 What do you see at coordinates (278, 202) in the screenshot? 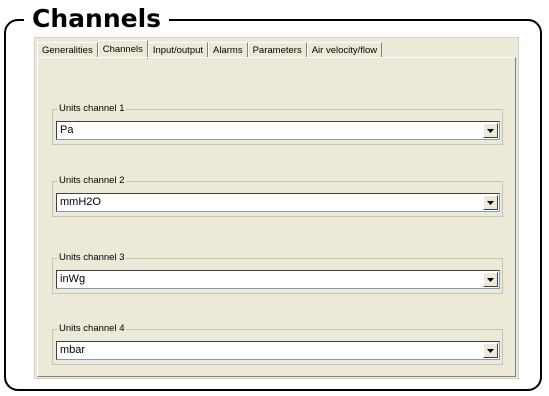
I see `units-channel-2-select: mmH2O` at bounding box center [278, 202].